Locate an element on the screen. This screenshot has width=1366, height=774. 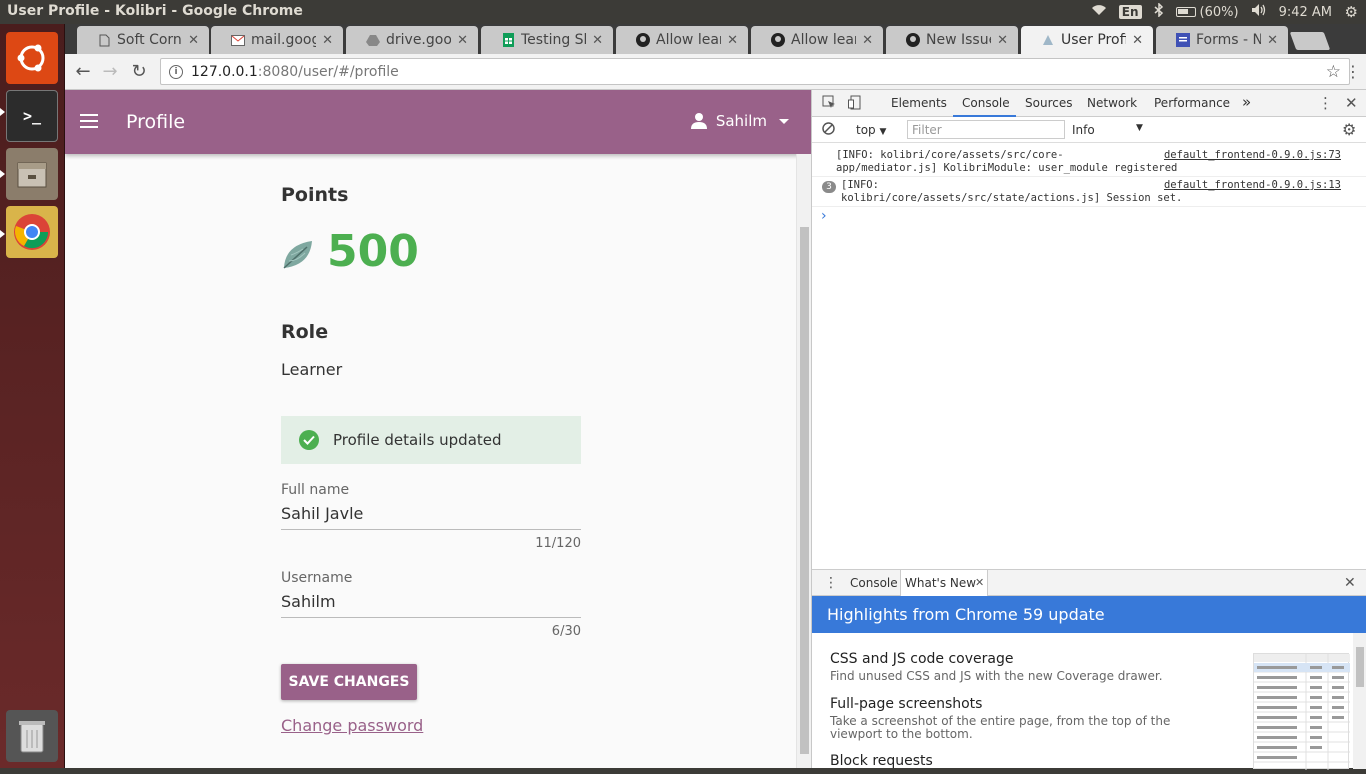
clear-console-icon is located at coordinates (828, 130).